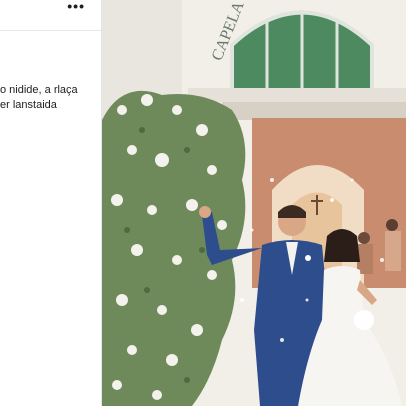  What do you see at coordinates (39, 90) in the screenshot?
I see `caption-line-1: o nidide, a rlaça` at bounding box center [39, 90].